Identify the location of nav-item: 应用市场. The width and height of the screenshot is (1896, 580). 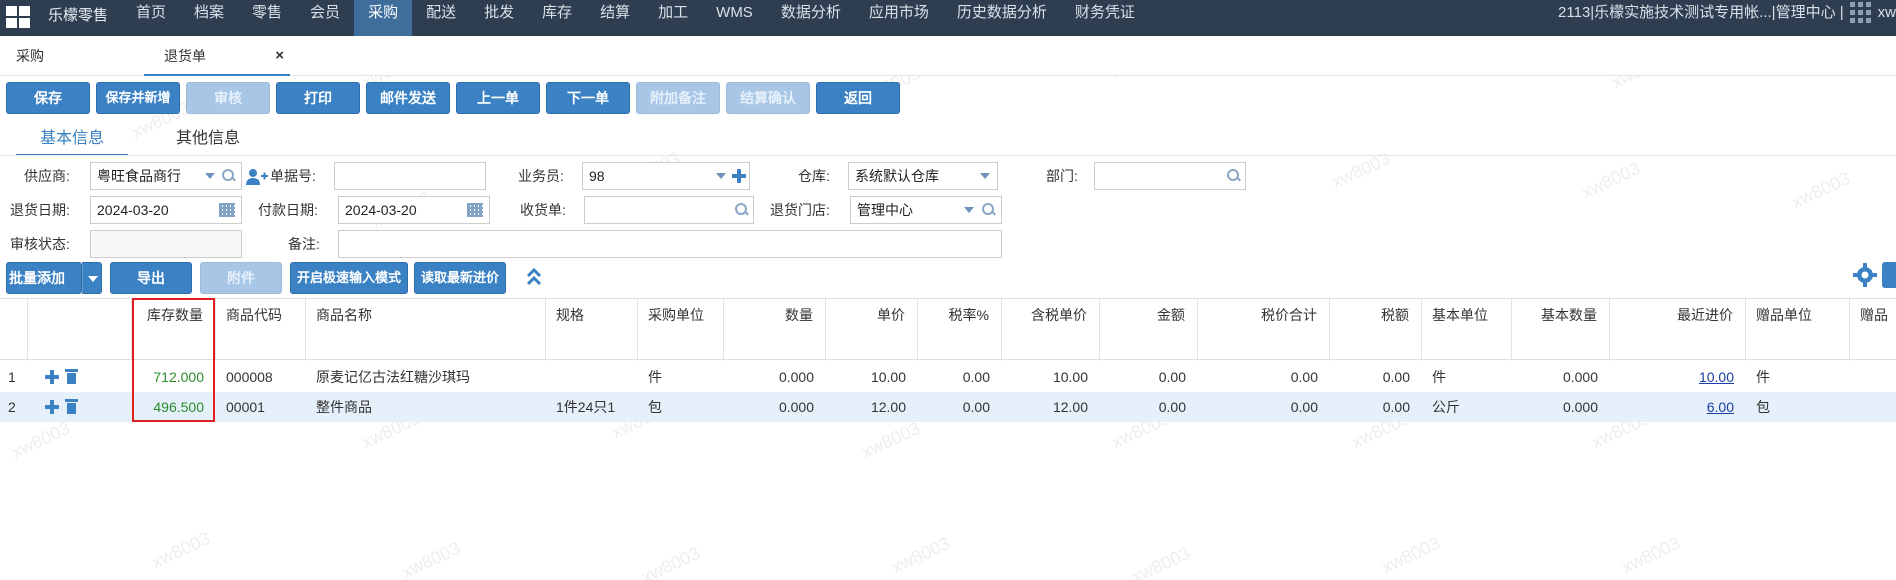
(899, 18).